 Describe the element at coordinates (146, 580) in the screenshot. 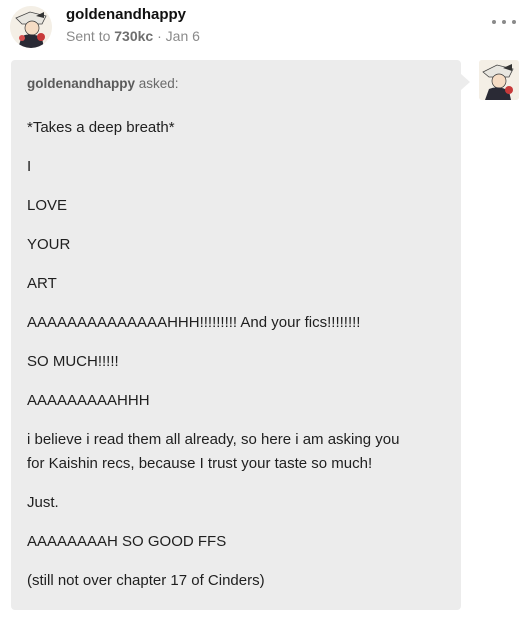

I see `ask-paragraph: (still not over chapter 17 of Cinders)` at that location.